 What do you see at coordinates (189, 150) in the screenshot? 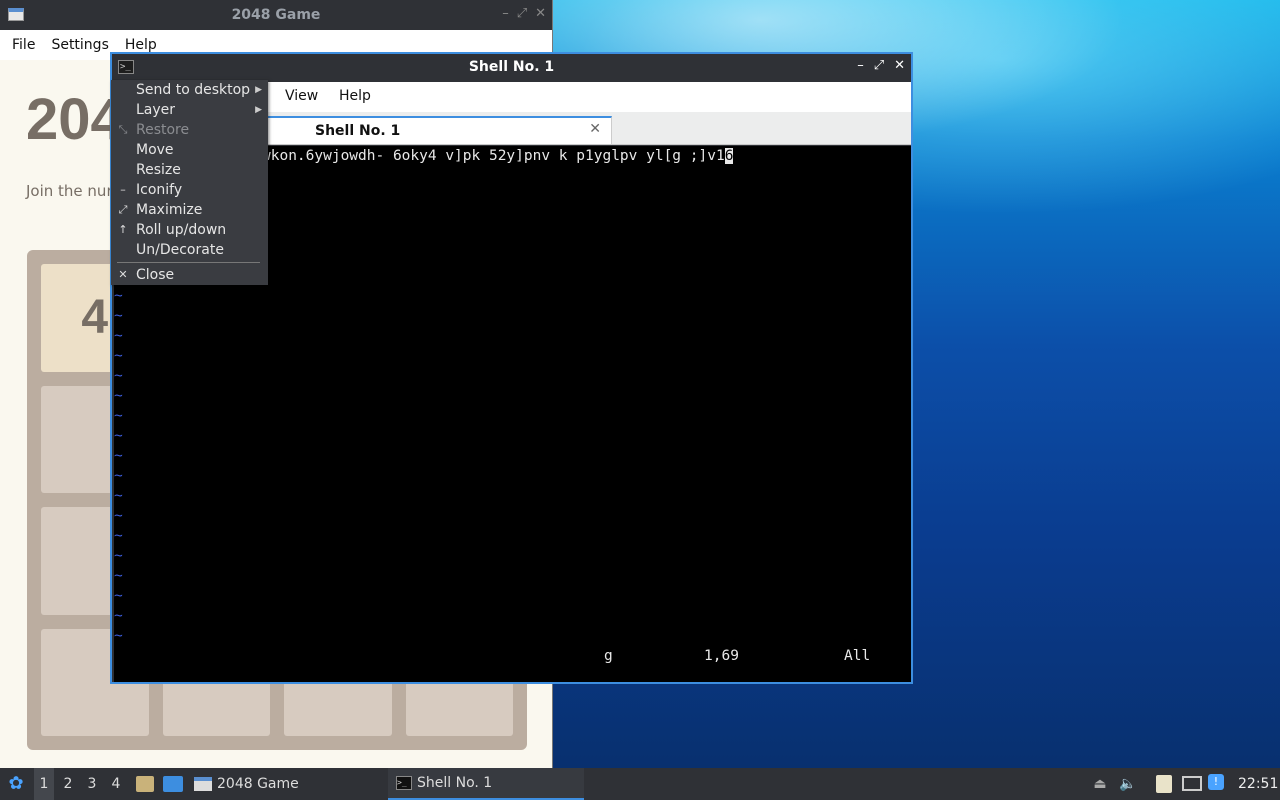
I see `menu-item-move: Move` at bounding box center [189, 150].